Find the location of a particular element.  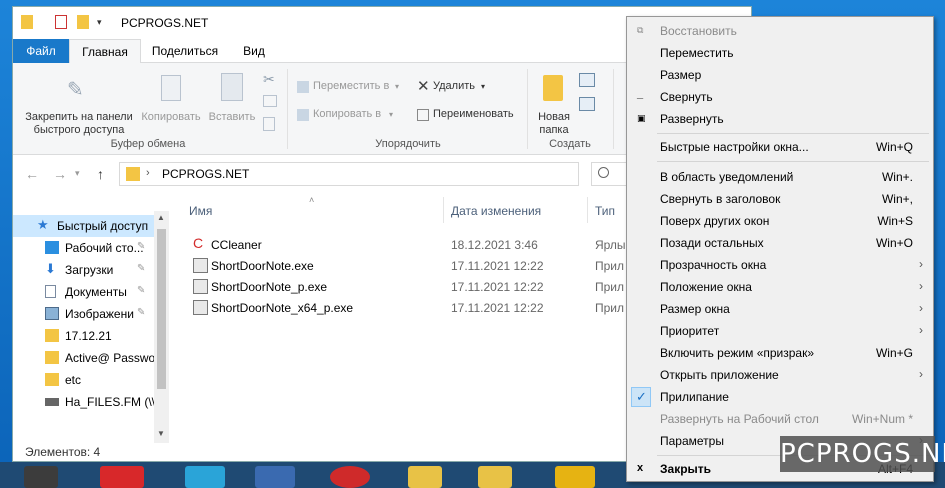

scrollbar-thumb is located at coordinates (161, 309).